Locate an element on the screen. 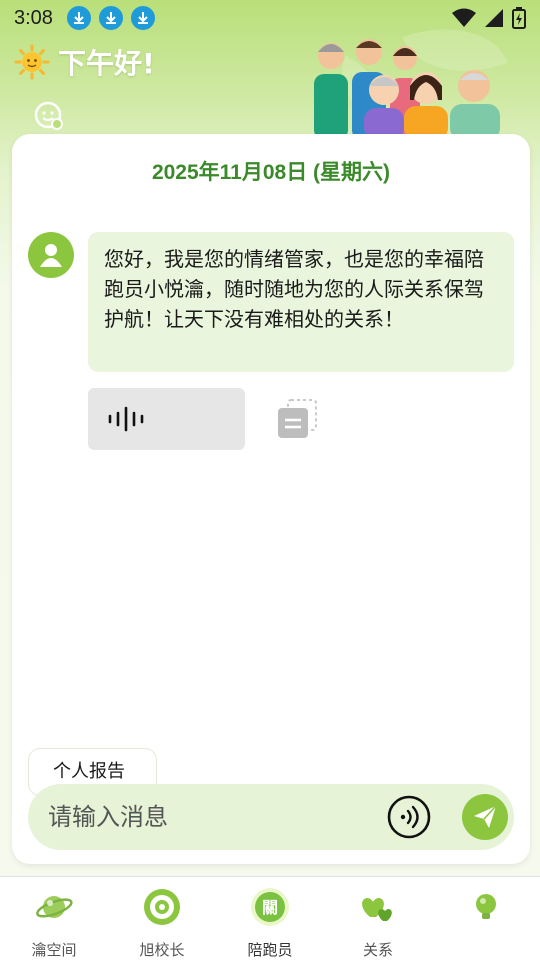  tab-label: 瀹空间 is located at coordinates (54, 950).